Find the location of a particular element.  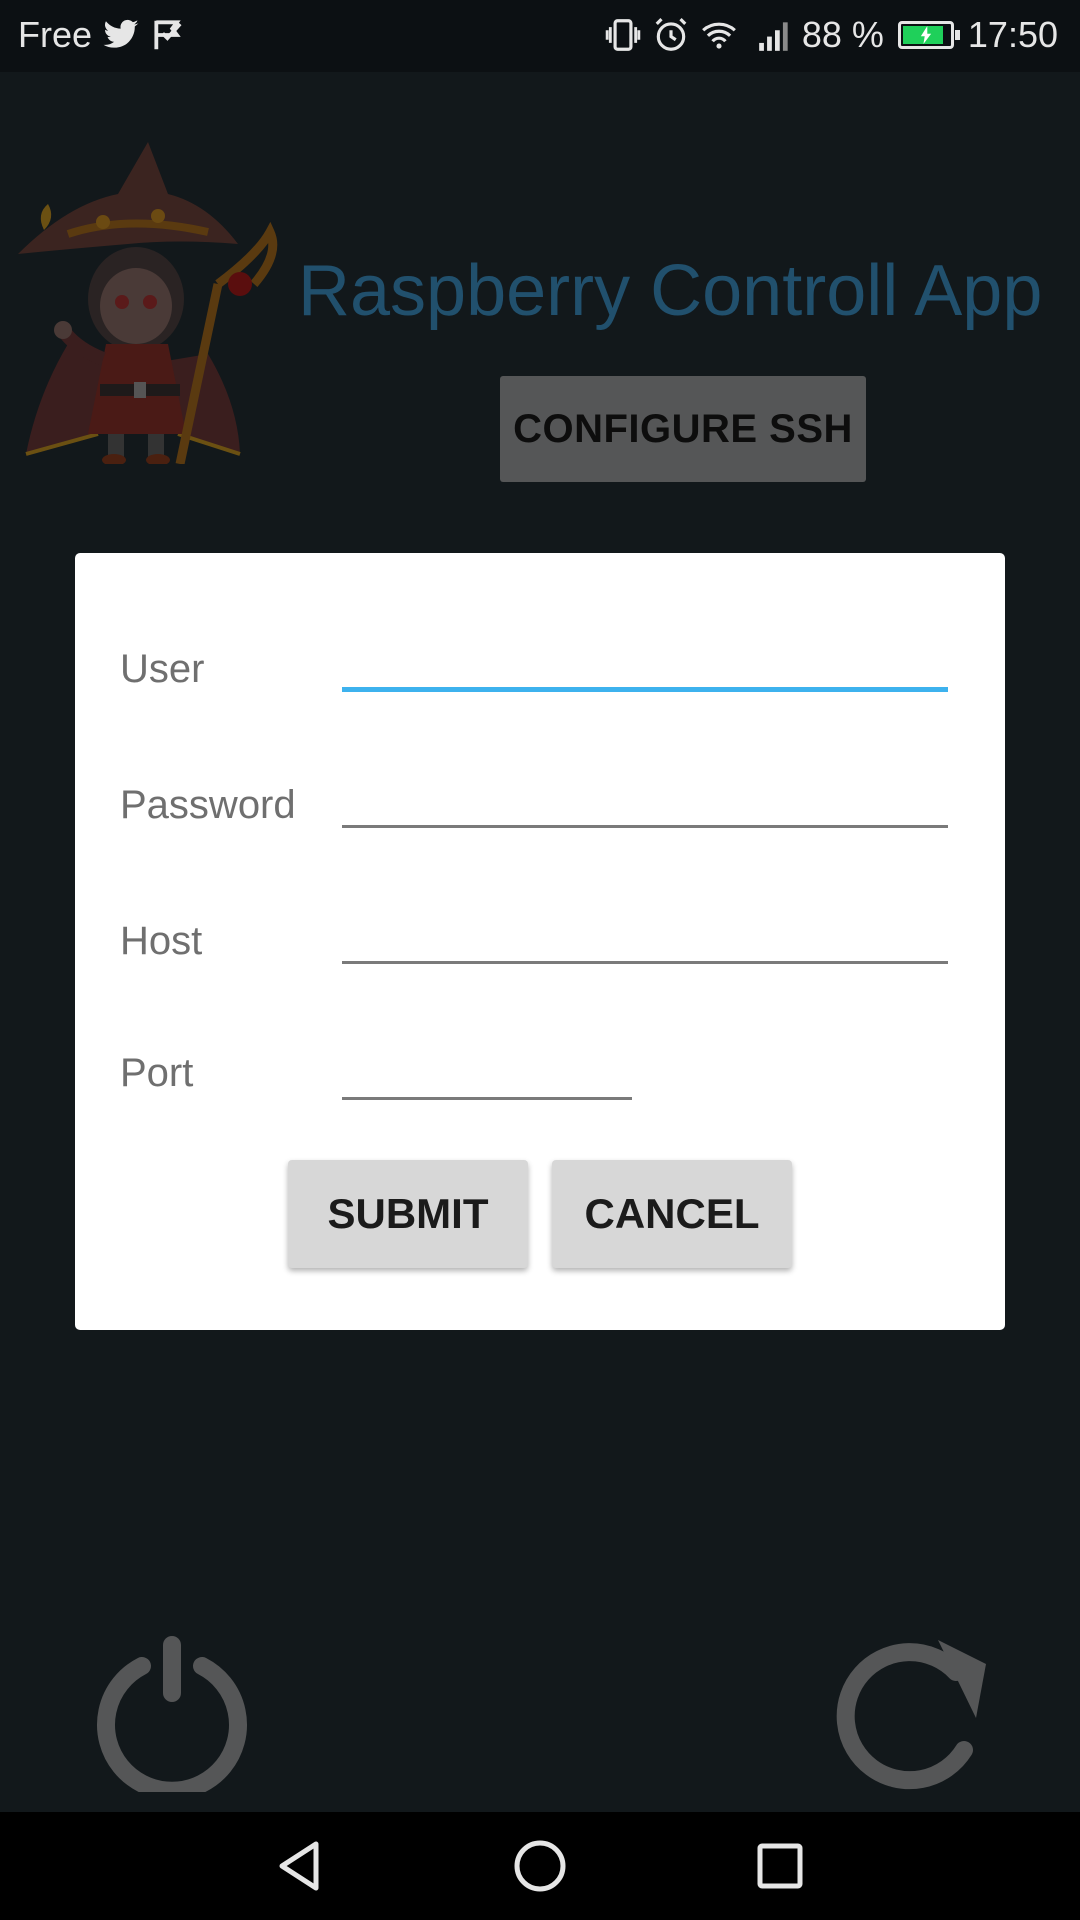

password-label: Password is located at coordinates (208, 805).